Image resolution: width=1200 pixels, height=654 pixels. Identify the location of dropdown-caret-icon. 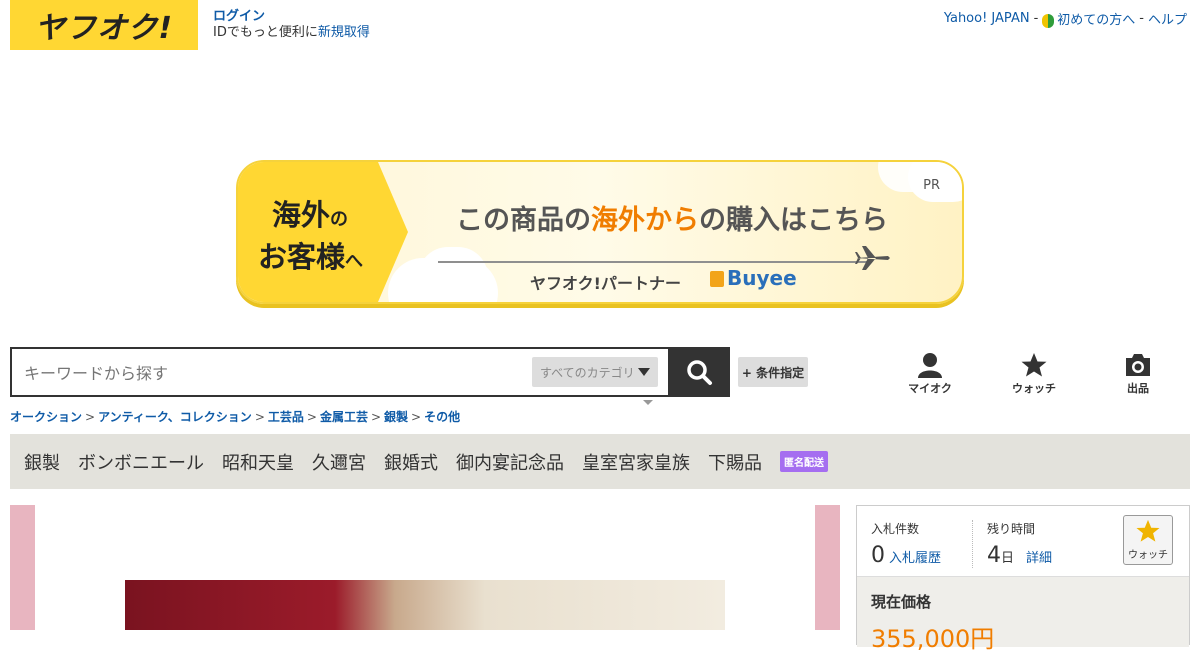
(648, 402).